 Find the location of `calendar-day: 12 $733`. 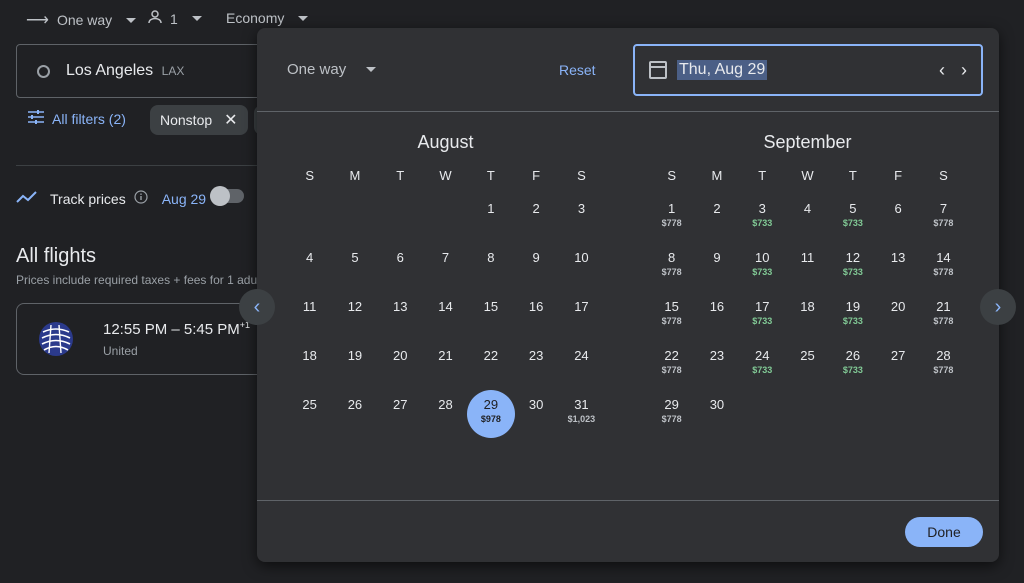

calendar-day: 12 $733 is located at coordinates (852, 267).